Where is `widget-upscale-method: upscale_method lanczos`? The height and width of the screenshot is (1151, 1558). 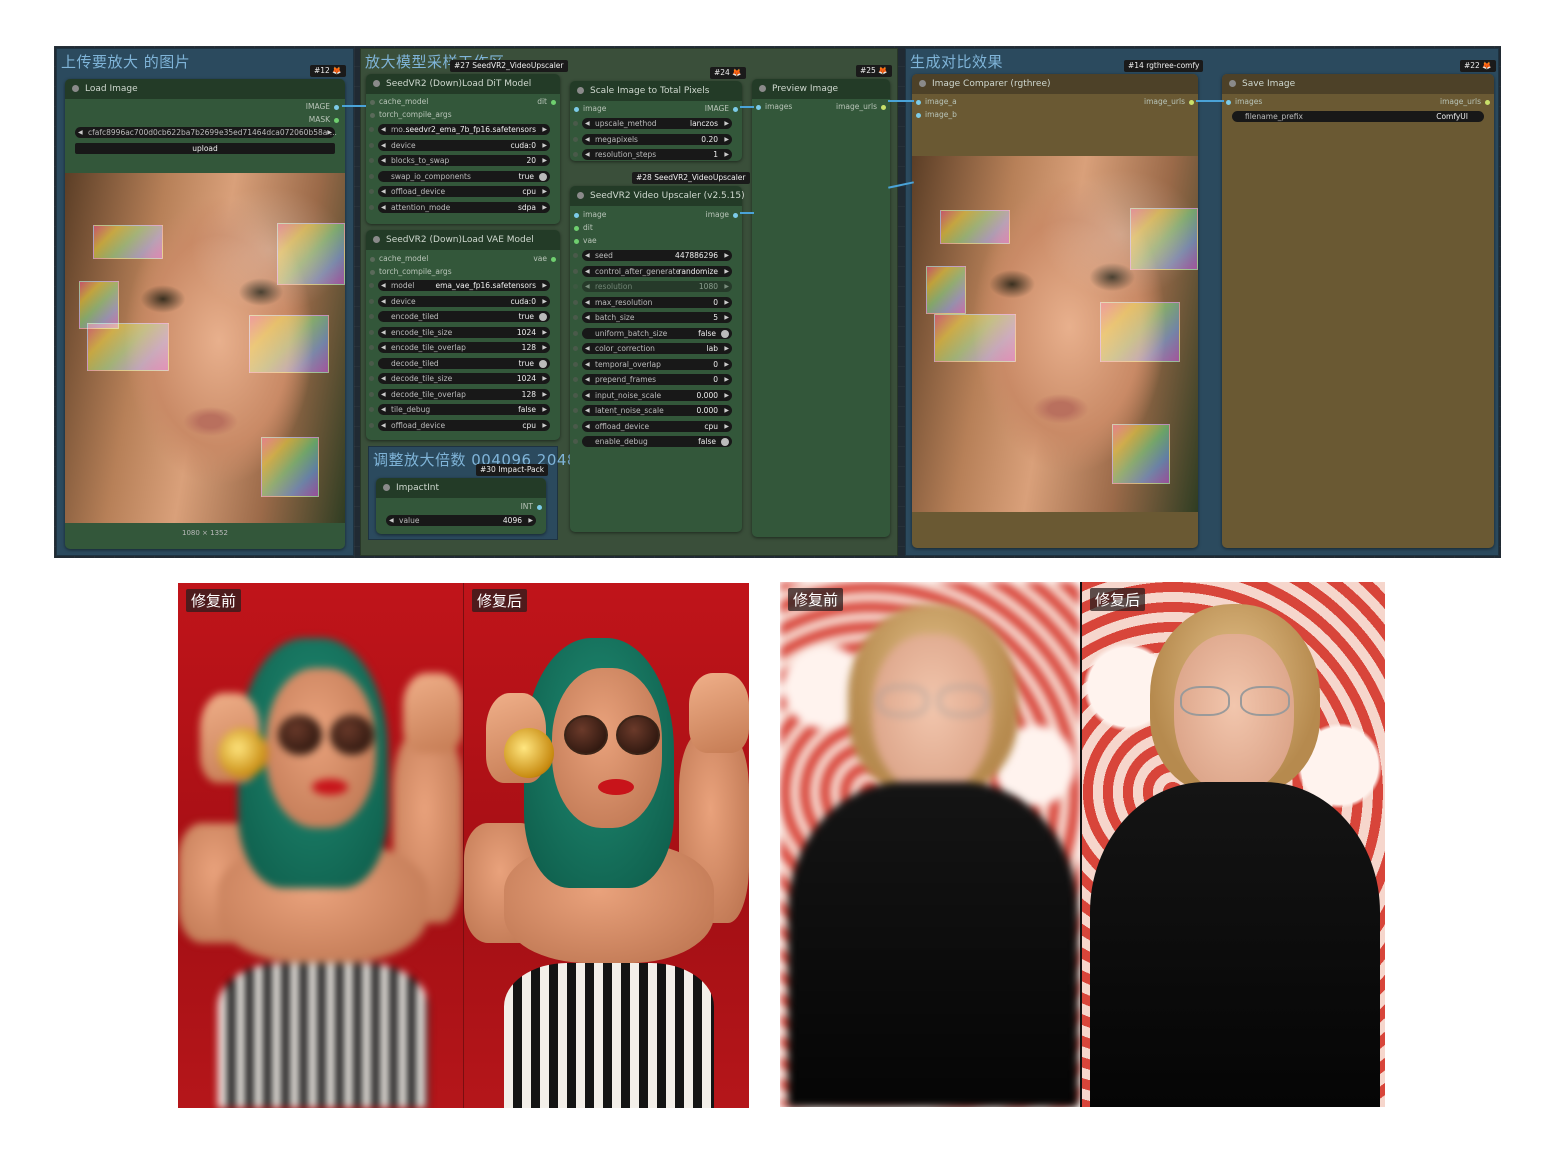 widget-upscale-method: upscale_method lanczos is located at coordinates (652, 123).